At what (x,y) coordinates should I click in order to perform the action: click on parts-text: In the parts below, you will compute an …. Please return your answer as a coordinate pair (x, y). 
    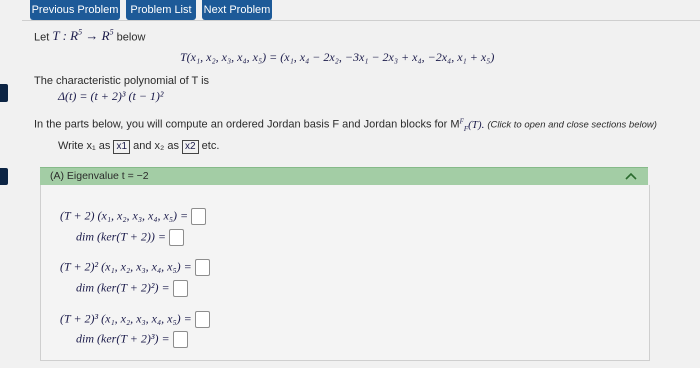
    Looking at the image, I should click on (247, 124).